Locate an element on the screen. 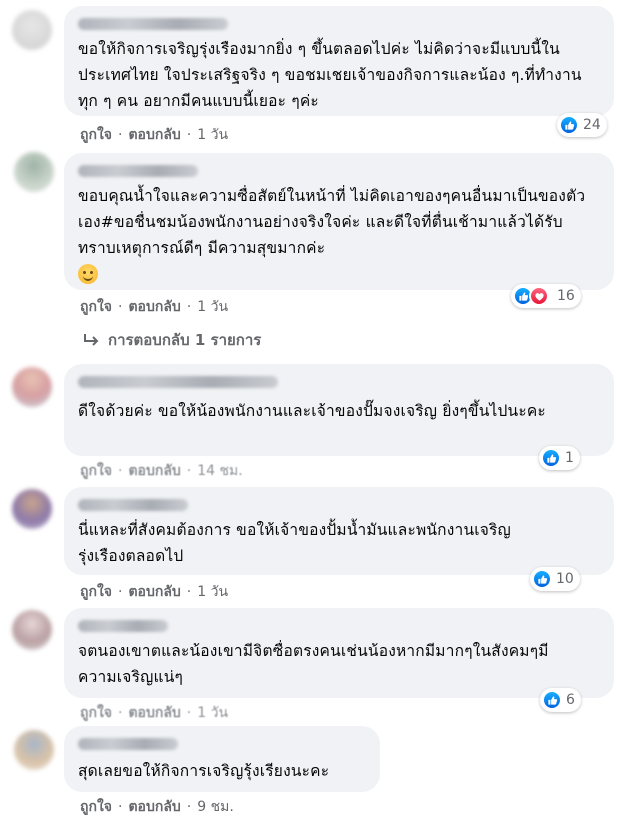 The image size is (640, 817). view-replies-label: การตอบกลับ 1 รายการ is located at coordinates (185, 340).